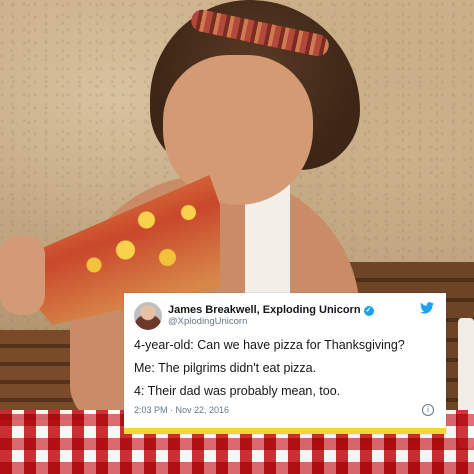 The width and height of the screenshot is (474, 474). Describe the element at coordinates (237, 391) in the screenshot. I see `tweet-line: 4: Their dad was probably mean, too.` at that location.